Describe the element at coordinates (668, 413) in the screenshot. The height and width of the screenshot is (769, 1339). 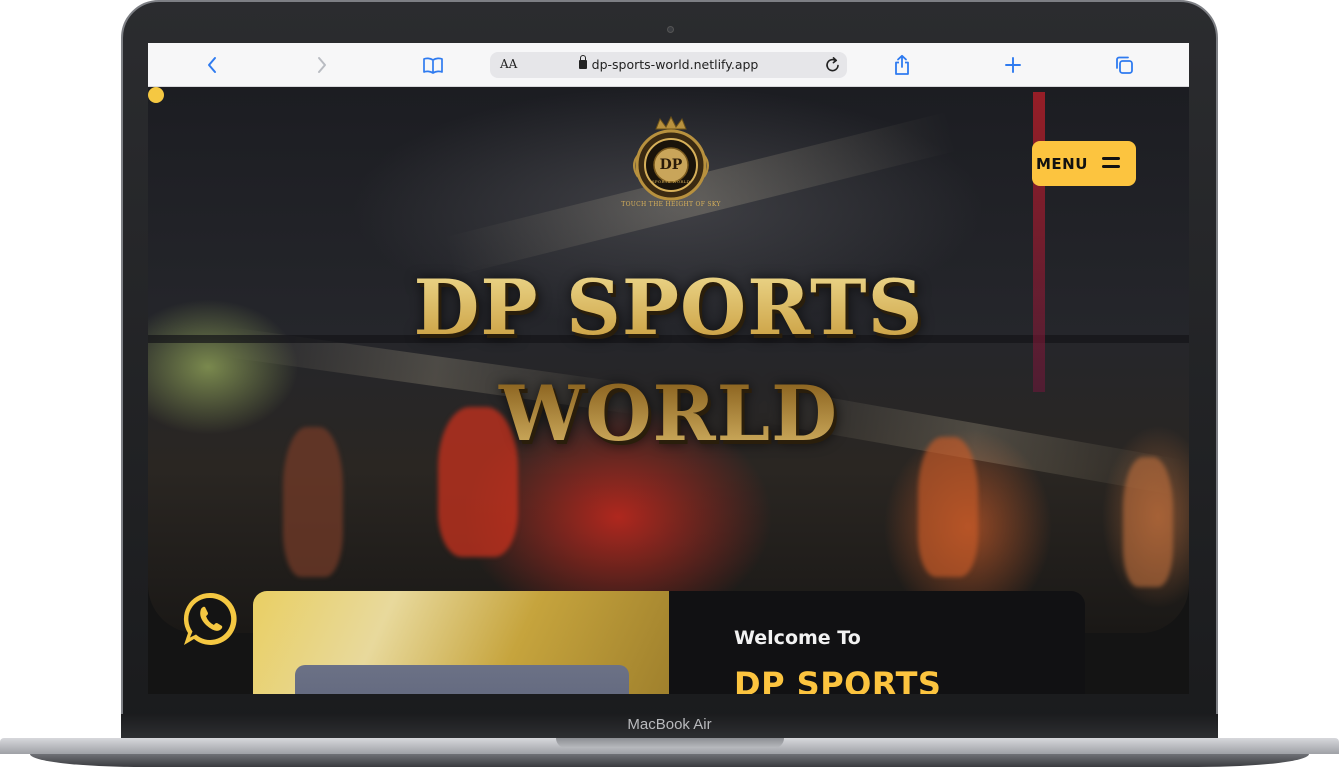
I see `hero-title-line2: WORLD` at that location.